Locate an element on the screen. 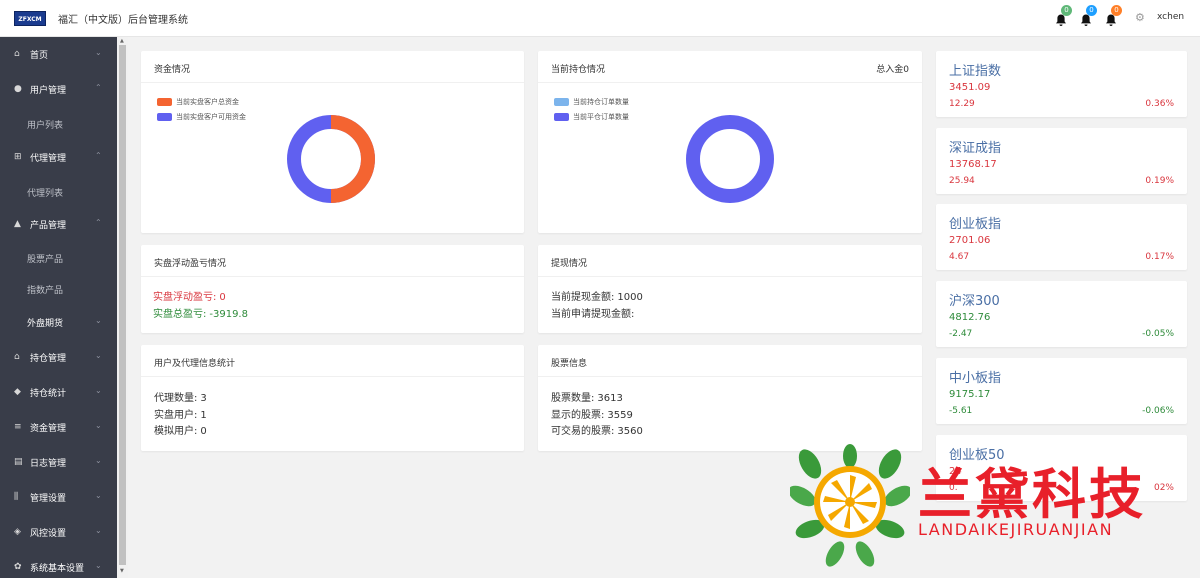 The height and width of the screenshot is (578, 1200). index-name: 中小板指 is located at coordinates (975, 378).